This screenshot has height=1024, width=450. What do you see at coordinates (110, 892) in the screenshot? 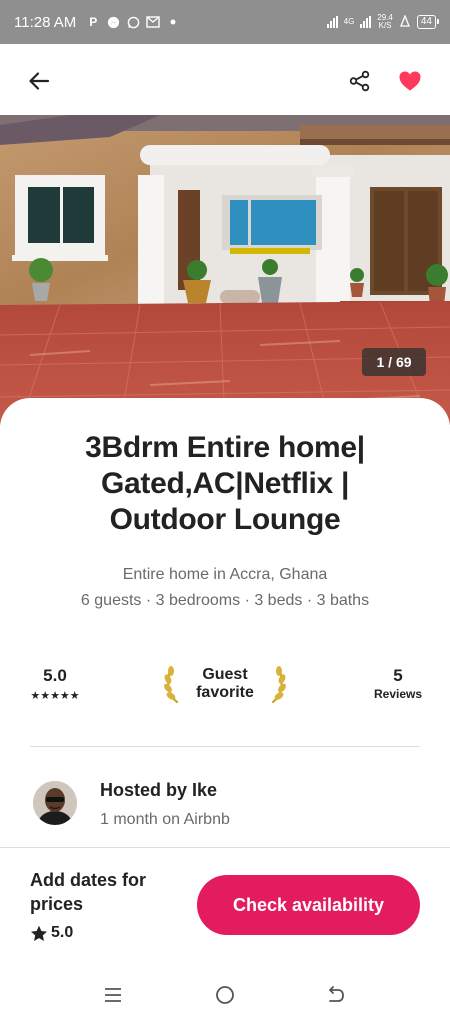
I see `add-dates-prompt: Add dates for prices` at bounding box center [110, 892].